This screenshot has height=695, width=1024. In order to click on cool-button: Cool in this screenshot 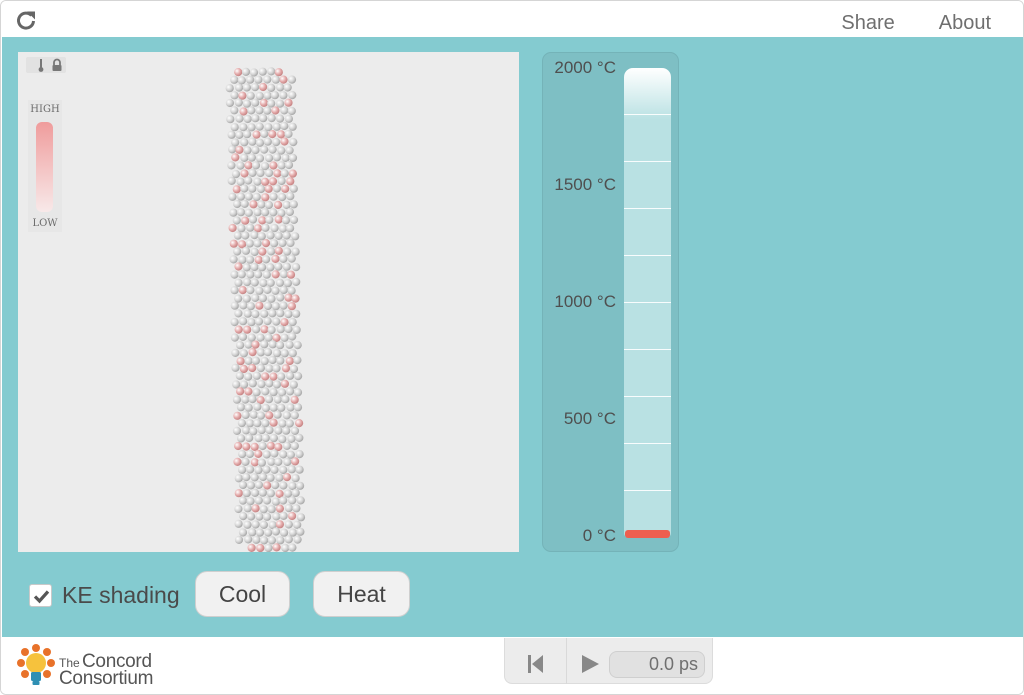, I will do `click(242, 594)`.